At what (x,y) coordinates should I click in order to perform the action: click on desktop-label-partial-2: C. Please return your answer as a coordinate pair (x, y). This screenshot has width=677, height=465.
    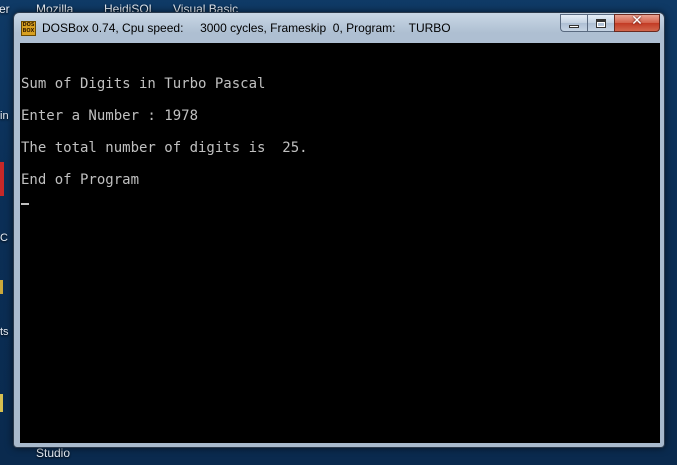
    Looking at the image, I should click on (4, 238).